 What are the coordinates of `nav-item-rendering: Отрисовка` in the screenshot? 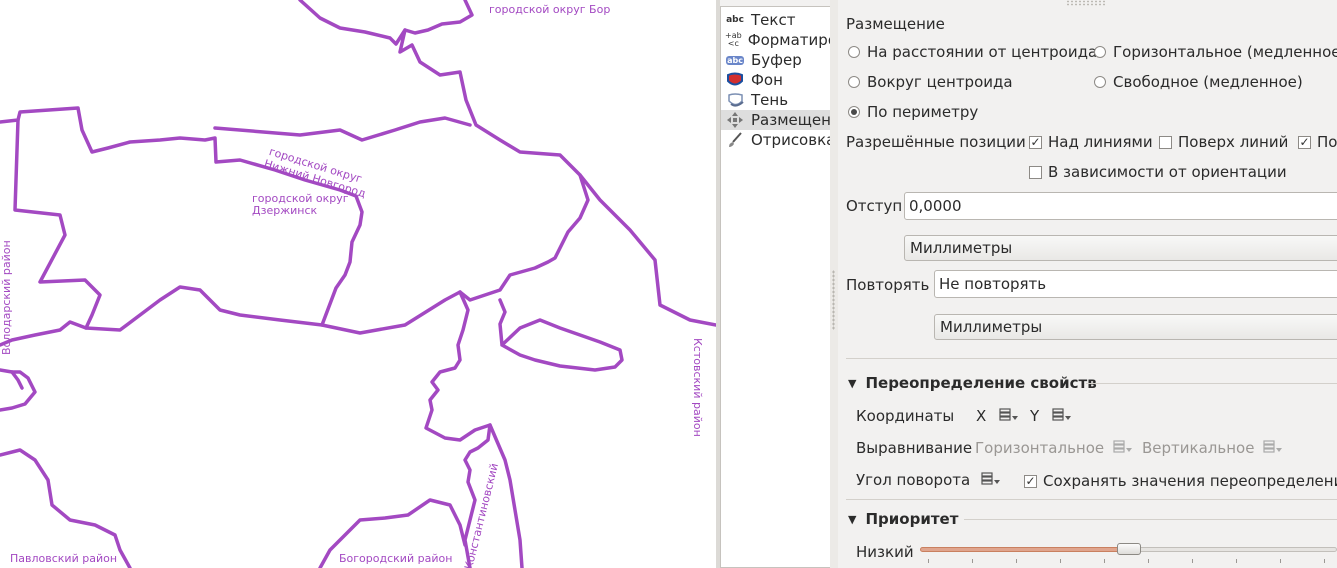 It's located at (776, 140).